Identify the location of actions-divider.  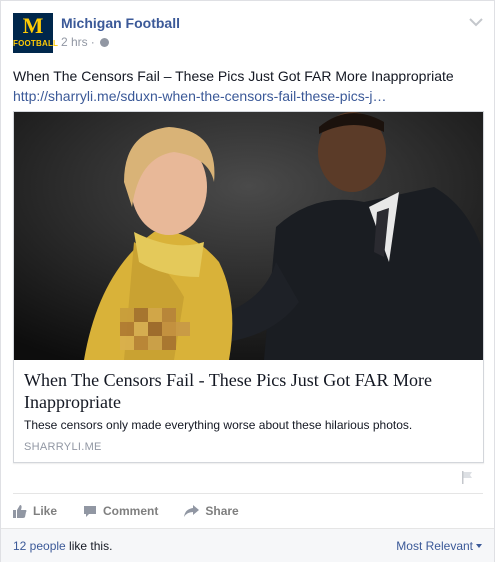
(248, 493).